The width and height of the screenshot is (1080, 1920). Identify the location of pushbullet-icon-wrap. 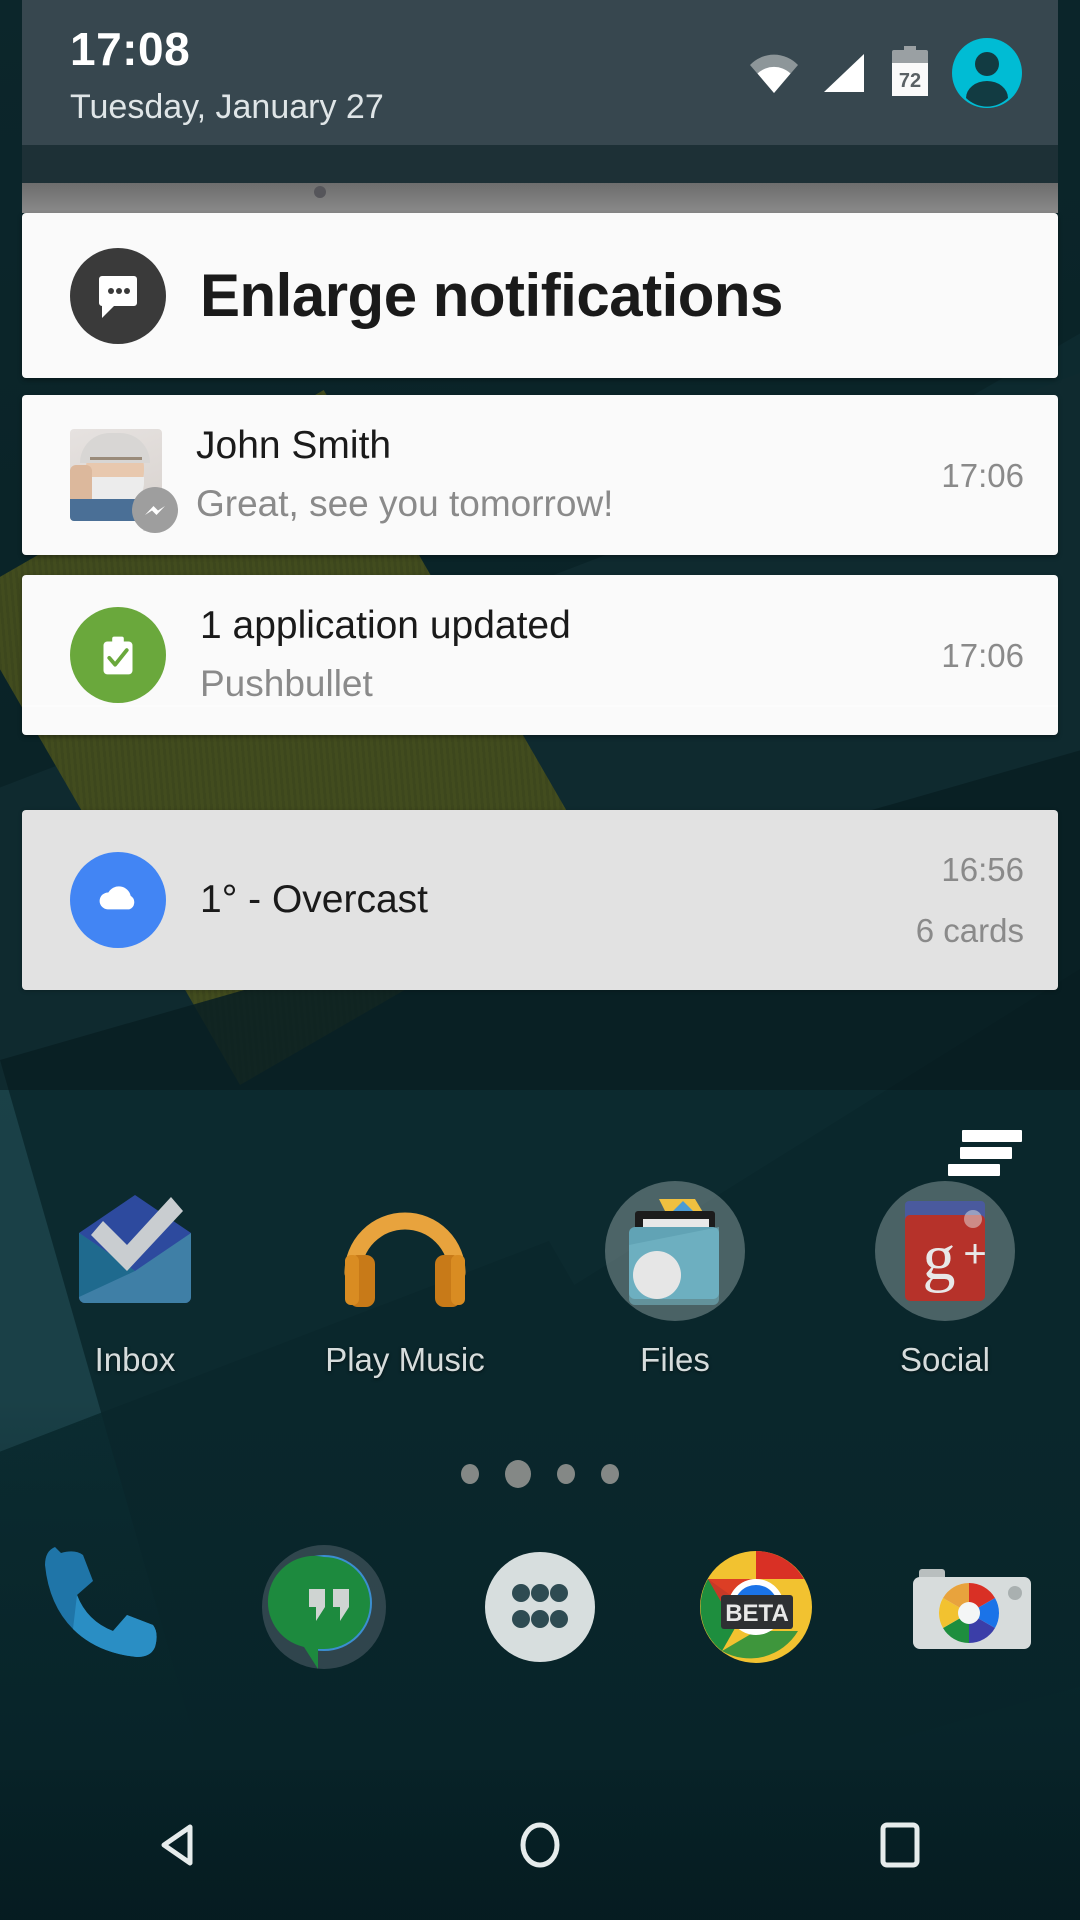
(118, 655).